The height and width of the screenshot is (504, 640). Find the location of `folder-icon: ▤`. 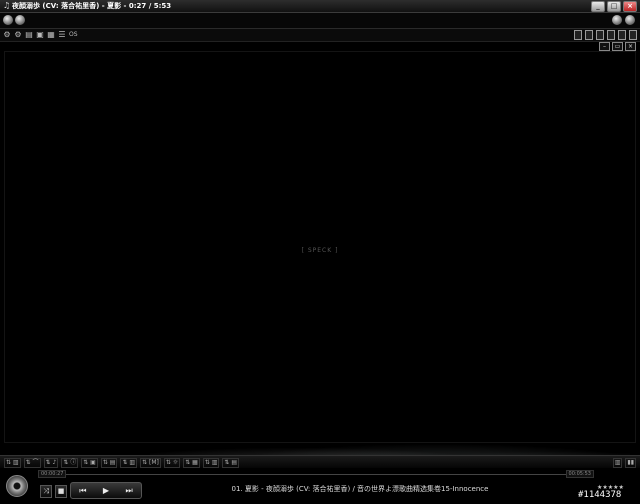

folder-icon: ▤ is located at coordinates (29, 34).